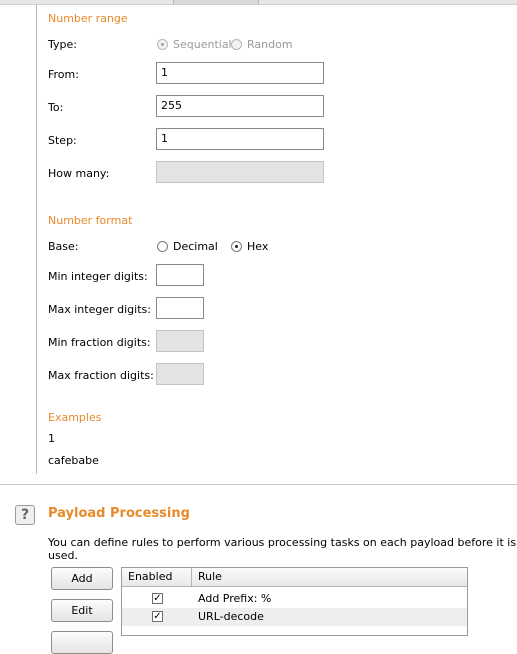 Image resolution: width=517 pixels, height=654 pixels. I want to click on decimal-radio-label: Decimal, so click(195, 246).